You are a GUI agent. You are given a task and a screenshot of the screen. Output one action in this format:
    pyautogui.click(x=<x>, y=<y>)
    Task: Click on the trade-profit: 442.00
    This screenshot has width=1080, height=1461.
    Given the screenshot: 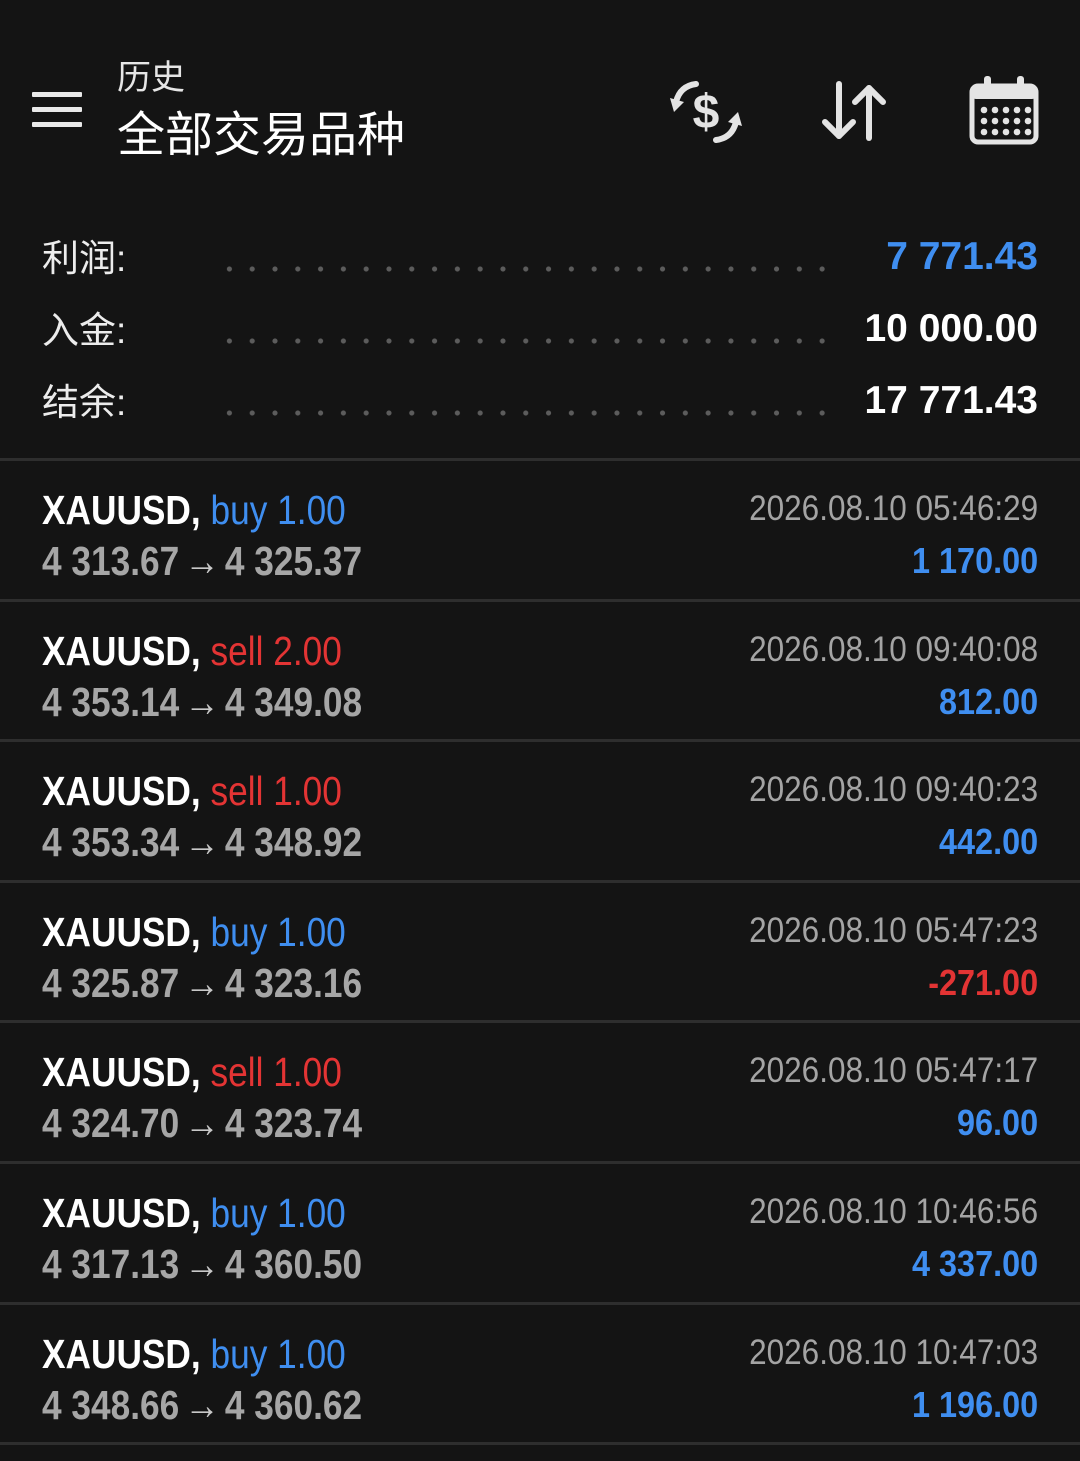 What is the action you would take?
    pyautogui.click(x=988, y=842)
    